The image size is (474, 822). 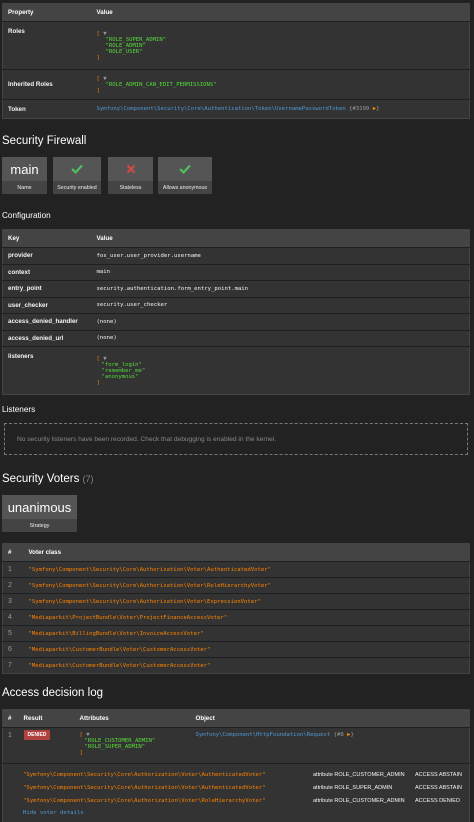 I want to click on denied-badge: DENIED, so click(x=37, y=735).